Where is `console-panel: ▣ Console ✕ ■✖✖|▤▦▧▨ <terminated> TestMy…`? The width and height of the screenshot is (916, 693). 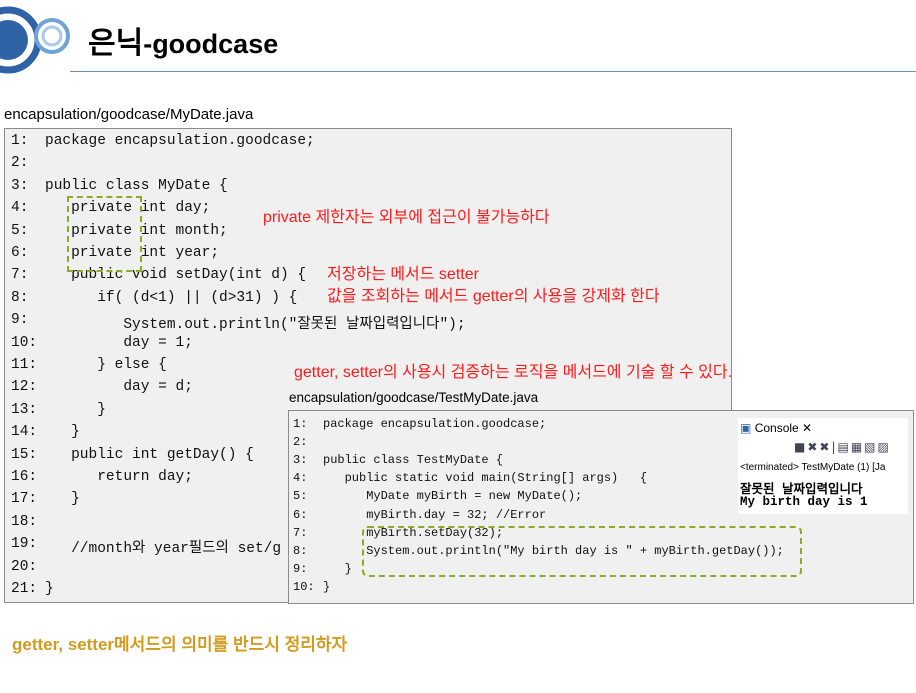
console-panel: ▣ Console ✕ ■✖✖|▤▦▧▨ <terminated> TestMy… is located at coordinates (823, 466).